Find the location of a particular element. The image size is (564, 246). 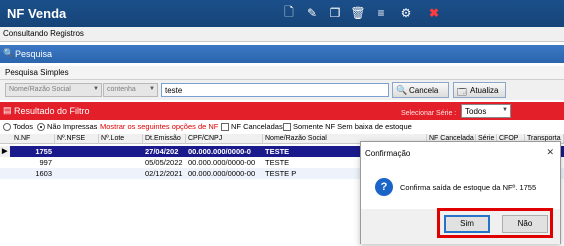

radio-nao-impressas-label: Não Impressas is located at coordinates (72, 126).